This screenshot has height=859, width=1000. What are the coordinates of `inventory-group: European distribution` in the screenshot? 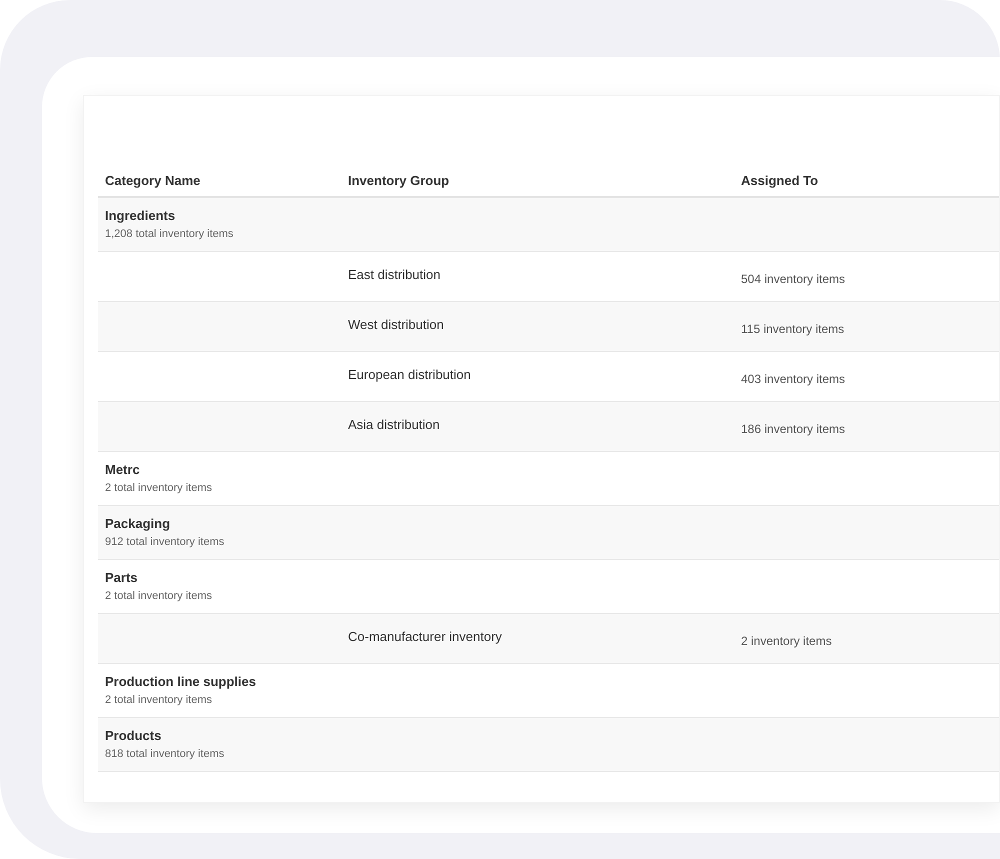 It's located at (409, 374).